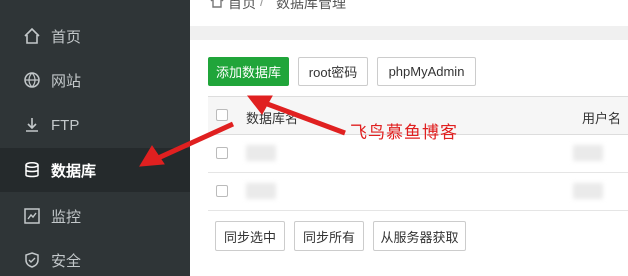 The image size is (628, 276). Describe the element at coordinates (187, 144) in the screenshot. I see `arrow-to-database-menu` at that location.